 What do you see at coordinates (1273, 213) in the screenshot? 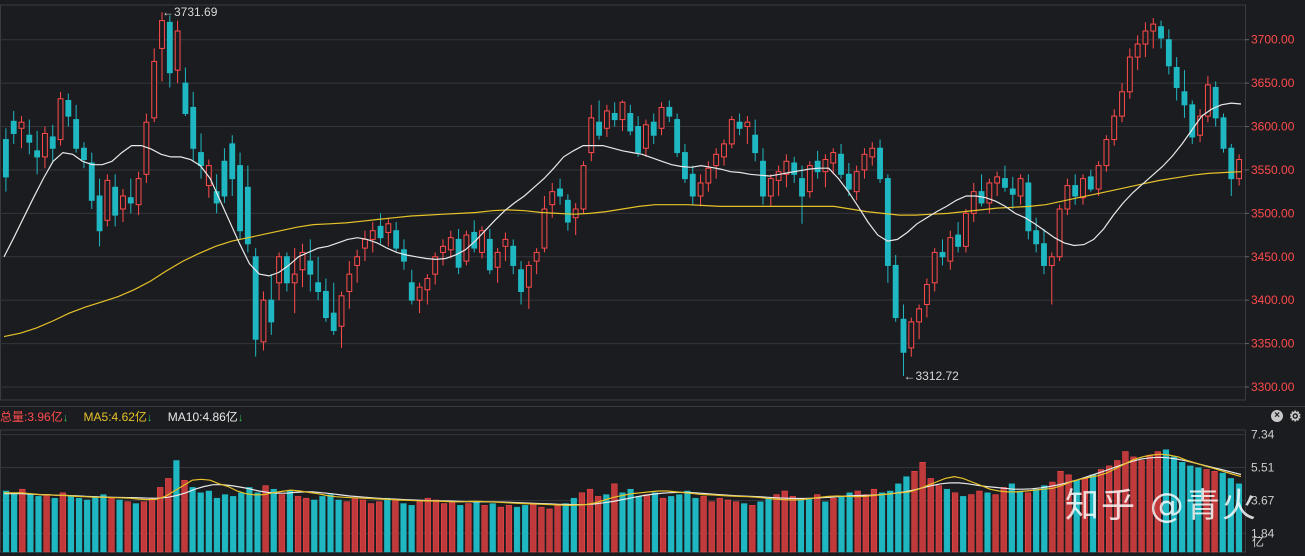
I see `price-tick-label: 3500.00` at bounding box center [1273, 213].